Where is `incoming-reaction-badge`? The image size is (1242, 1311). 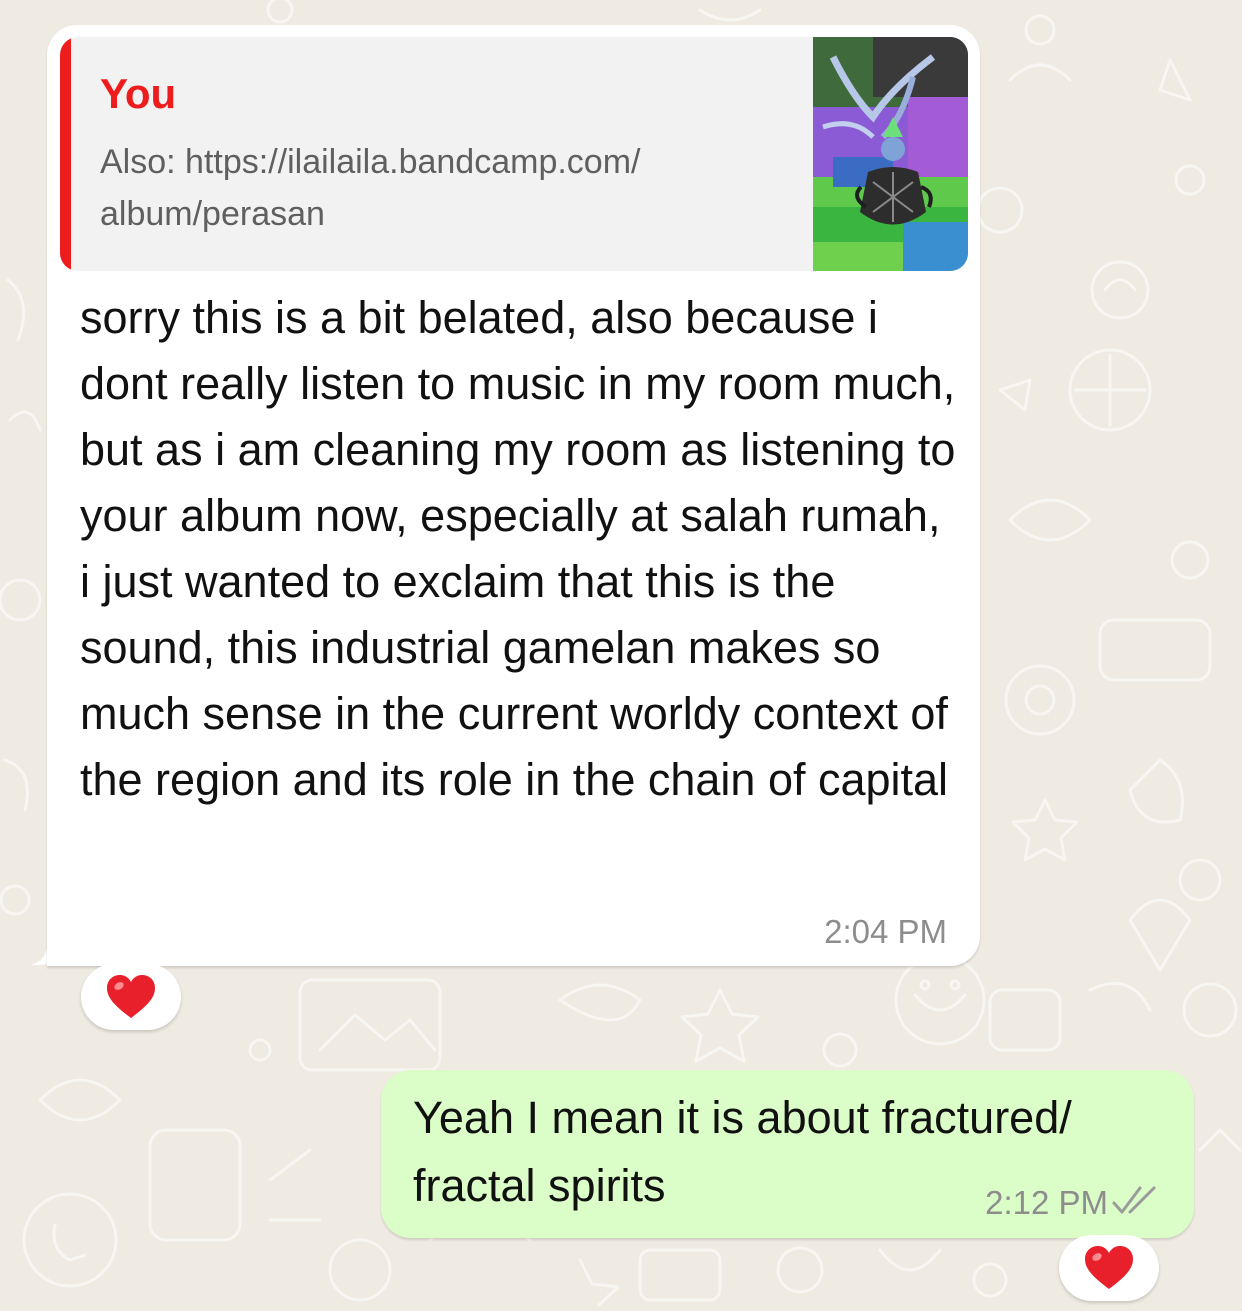 incoming-reaction-badge is located at coordinates (131, 997).